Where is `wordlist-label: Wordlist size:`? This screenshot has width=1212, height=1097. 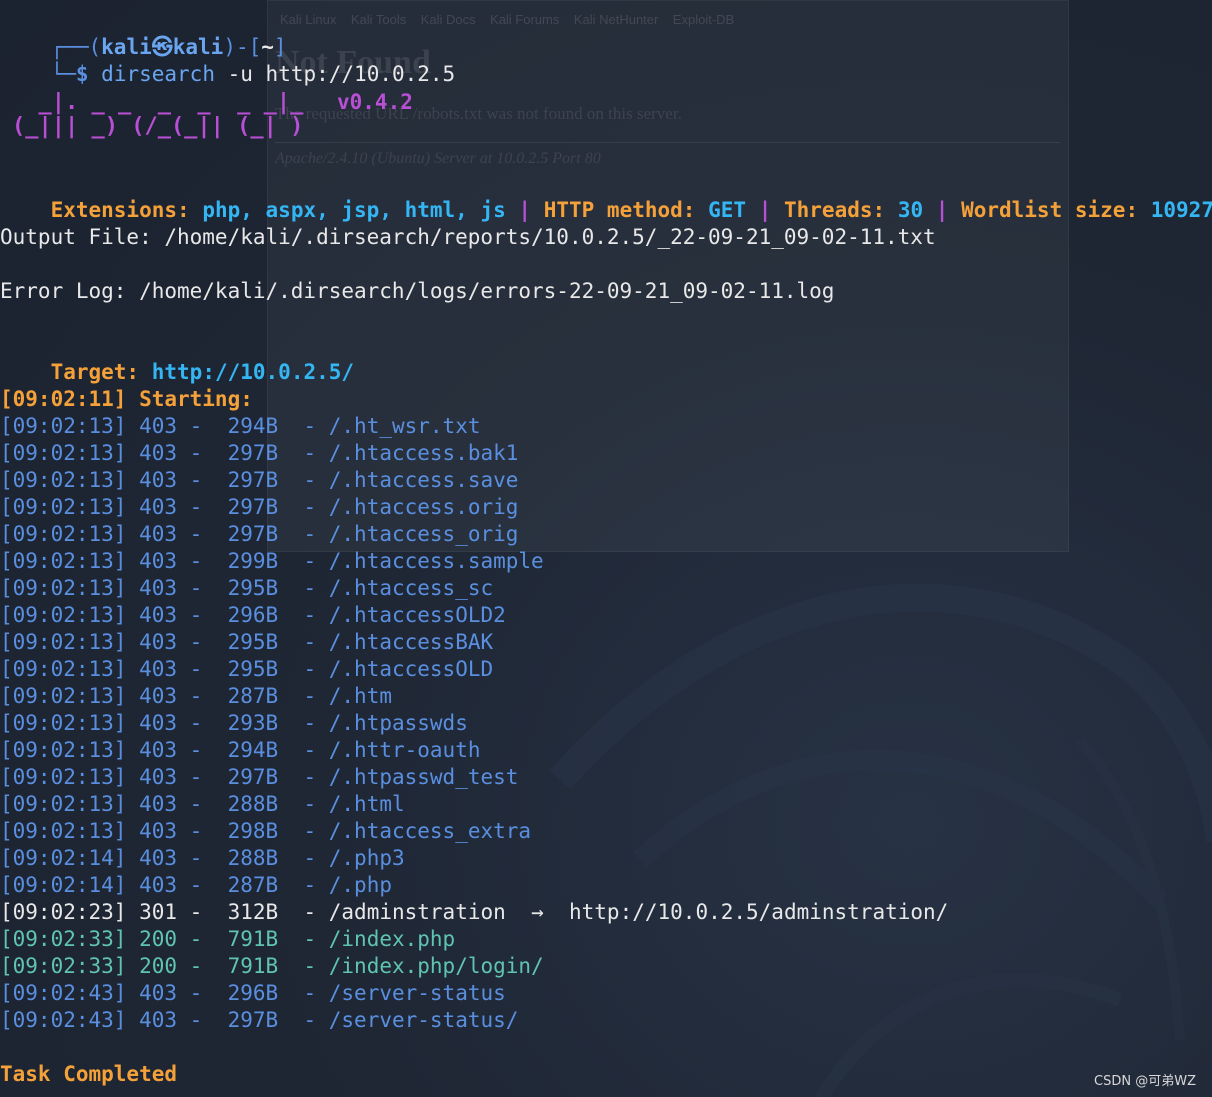 wordlist-label: Wordlist size: is located at coordinates (1050, 210).